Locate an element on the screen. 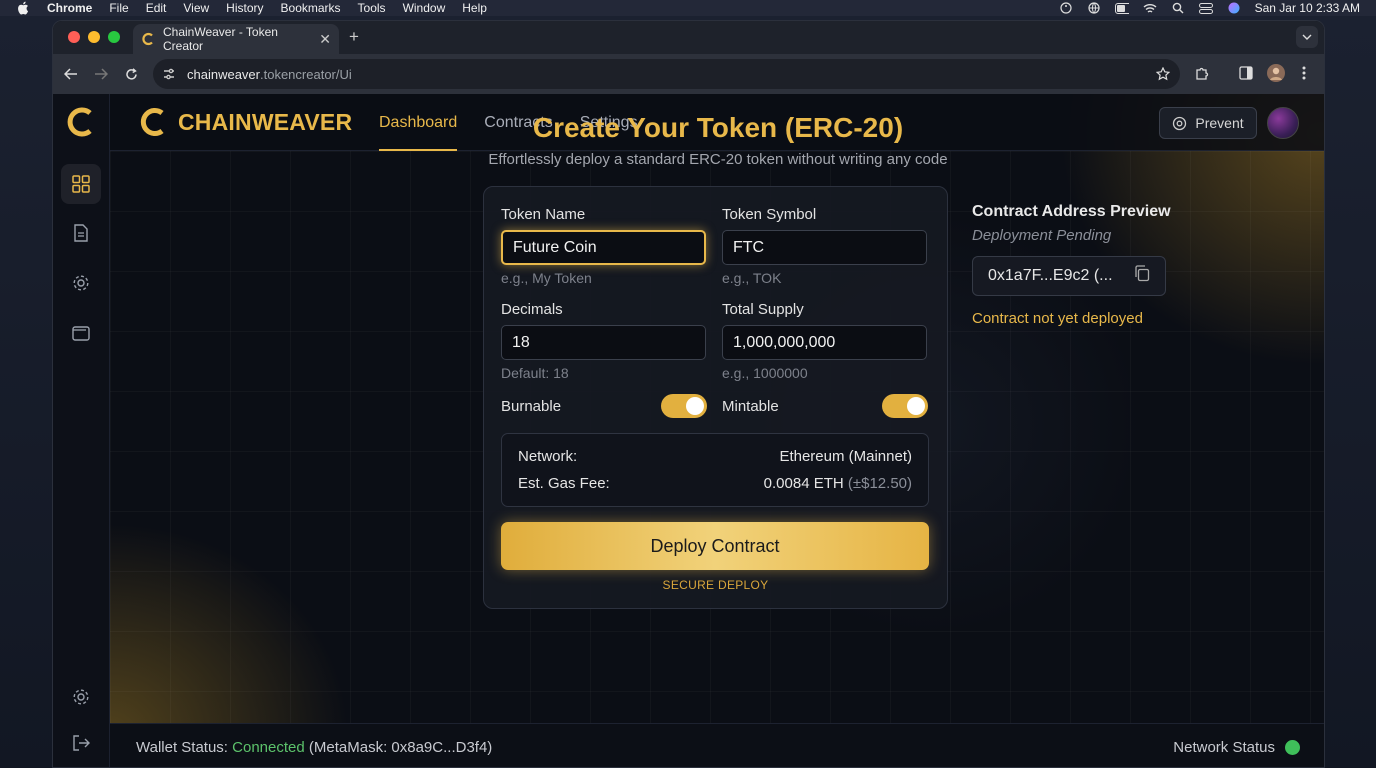 The image size is (1376, 768). globe-icon is located at coordinates (1094, 8).